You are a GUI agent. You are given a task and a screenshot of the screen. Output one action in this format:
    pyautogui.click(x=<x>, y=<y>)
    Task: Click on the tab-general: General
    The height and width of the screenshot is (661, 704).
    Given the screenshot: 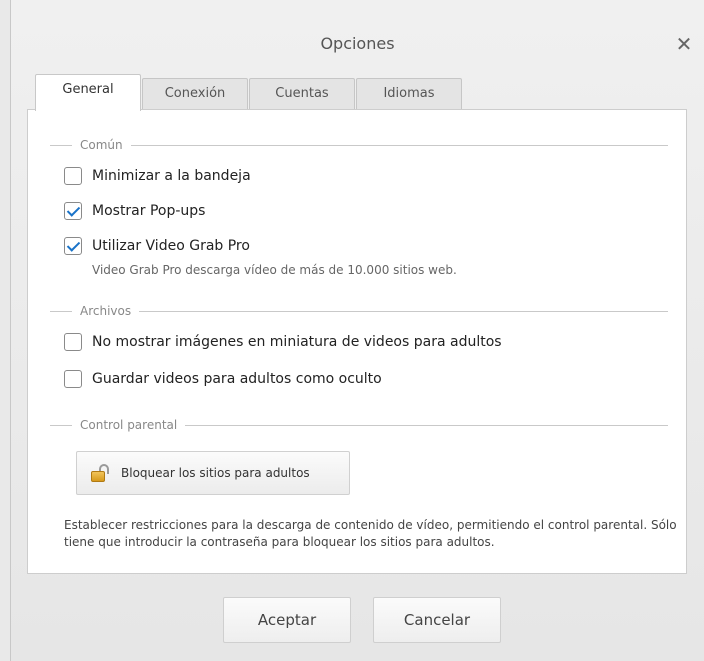 What is the action you would take?
    pyautogui.click(x=88, y=92)
    